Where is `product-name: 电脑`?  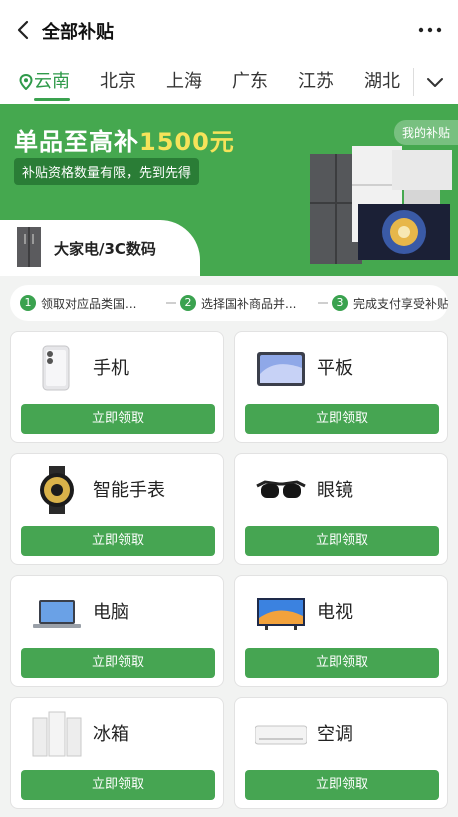
product-name: 电脑 is located at coordinates (111, 612).